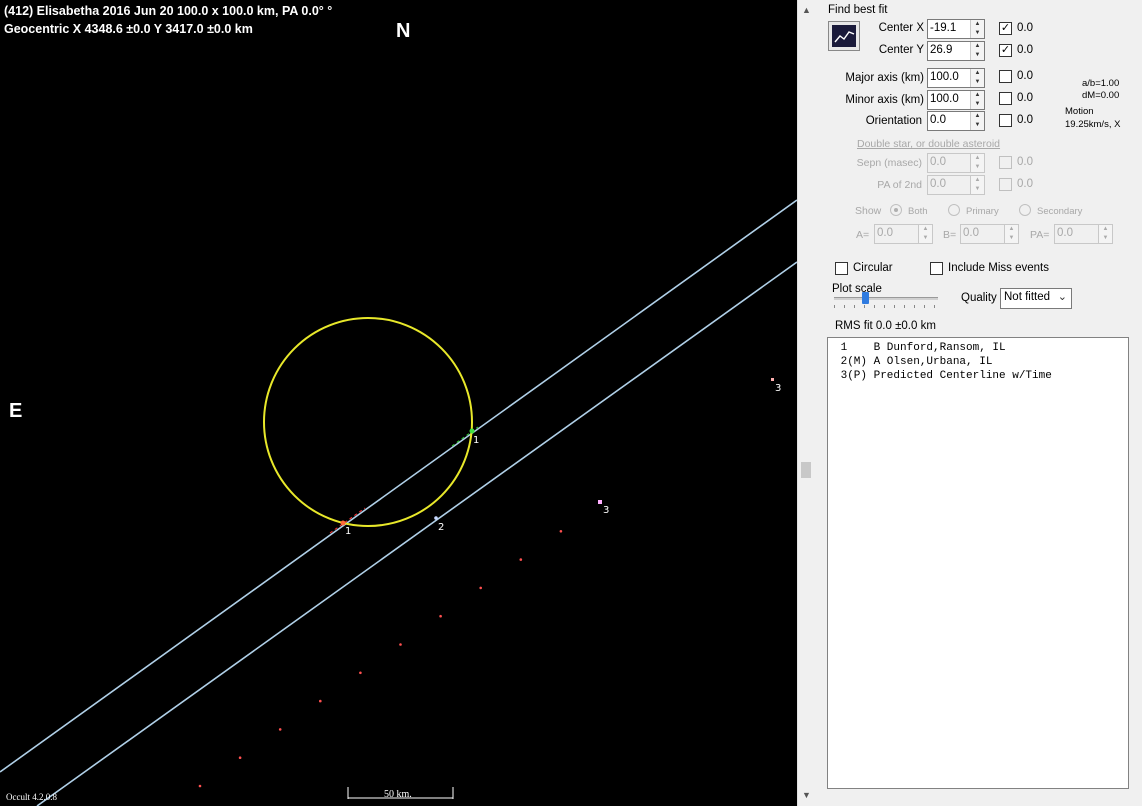 The width and height of the screenshot is (1142, 806). Describe the element at coordinates (1040, 235) in the screenshot. I see `pa-label: PA=` at that location.